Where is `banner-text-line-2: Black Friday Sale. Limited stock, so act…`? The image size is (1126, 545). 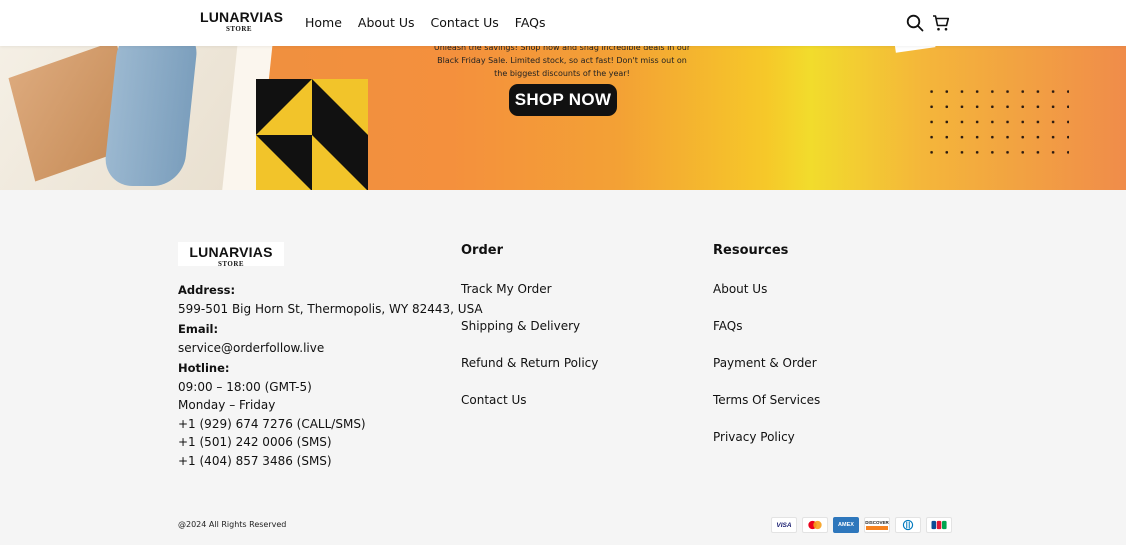
banner-text-line-2: Black Friday Sale. Limited stock, so act… is located at coordinates (562, 60).